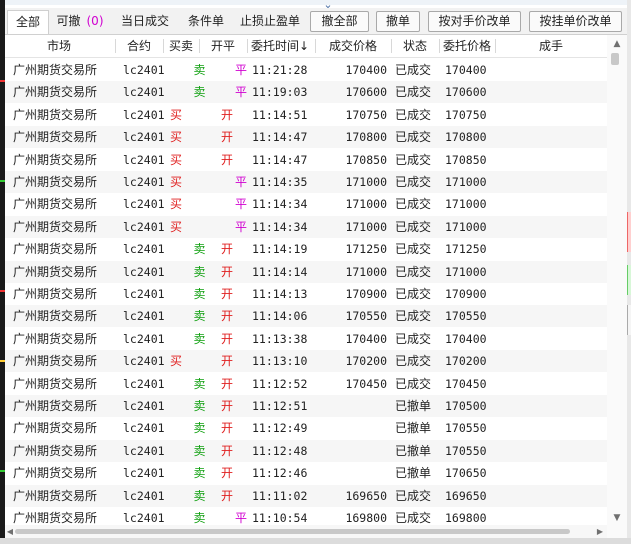 The image size is (631, 544). I want to click on table-row: 广州期货交易所 lc2401 买 开 11:14:47 170800 已成交 170800, so click(306, 137).